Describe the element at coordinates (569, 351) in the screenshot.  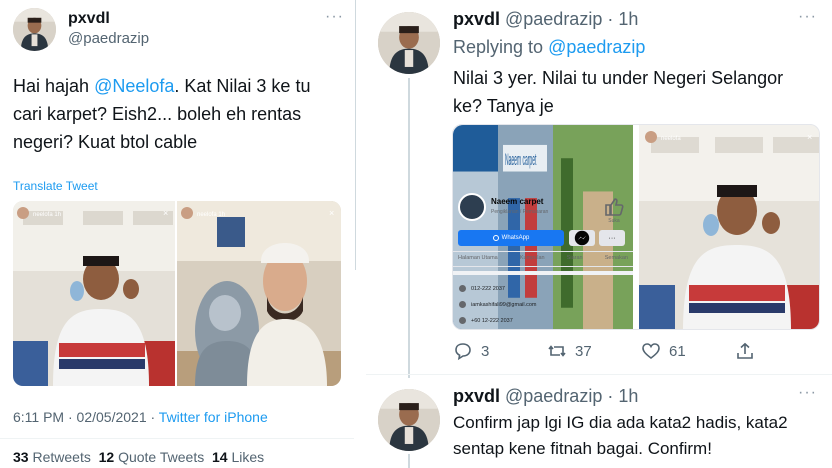
I see `retweet-action: 37` at that location.